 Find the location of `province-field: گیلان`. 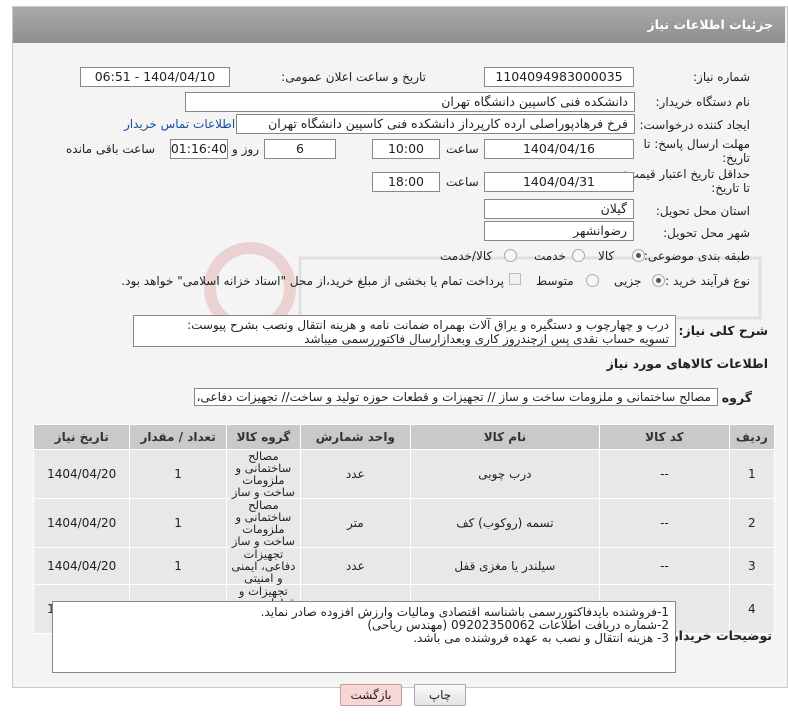

province-field: گیلان is located at coordinates (559, 209).